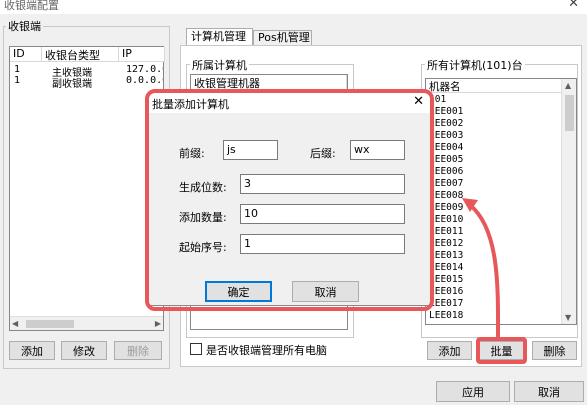  What do you see at coordinates (494, 183) in the screenshot?
I see `list-item: LEE007` at bounding box center [494, 183].